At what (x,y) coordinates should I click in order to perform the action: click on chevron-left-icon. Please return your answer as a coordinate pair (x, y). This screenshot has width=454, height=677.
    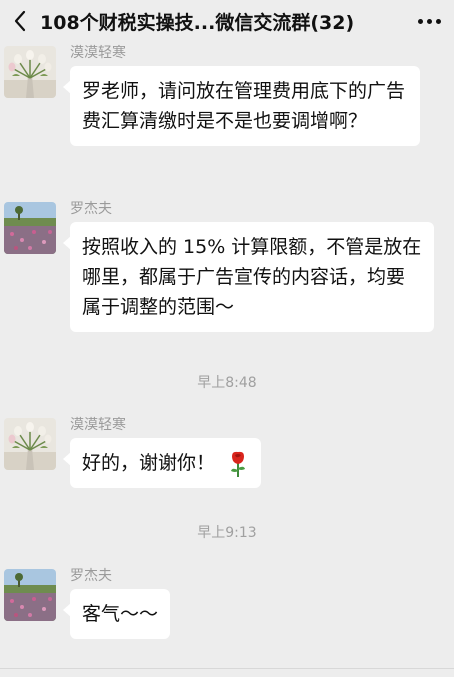
    Looking at the image, I should click on (20, 21).